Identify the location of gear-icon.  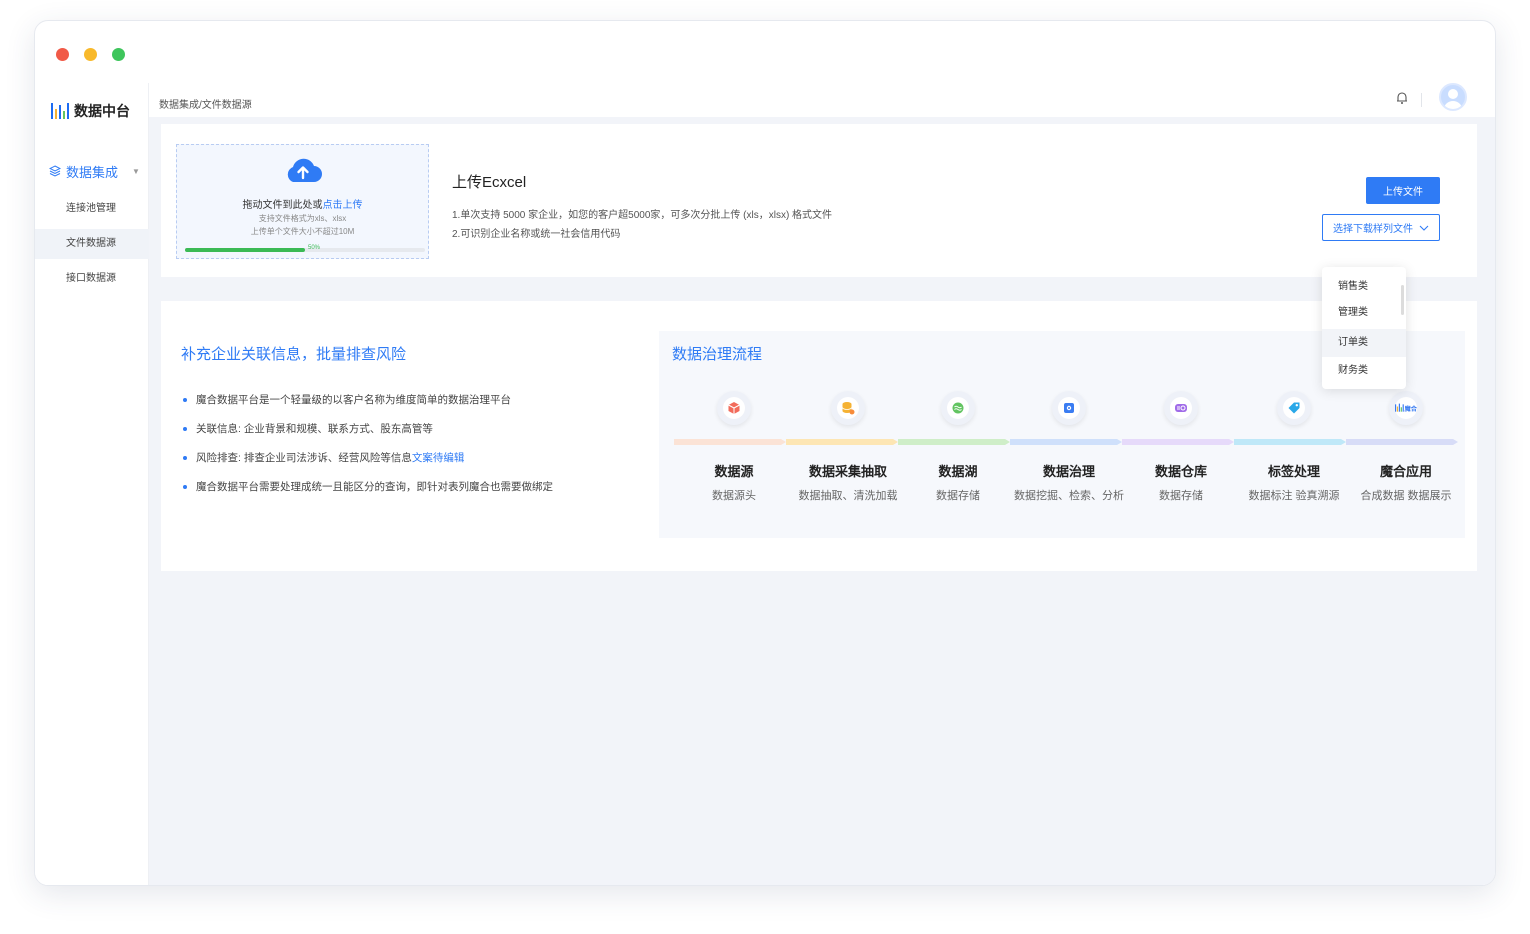
(1069, 408).